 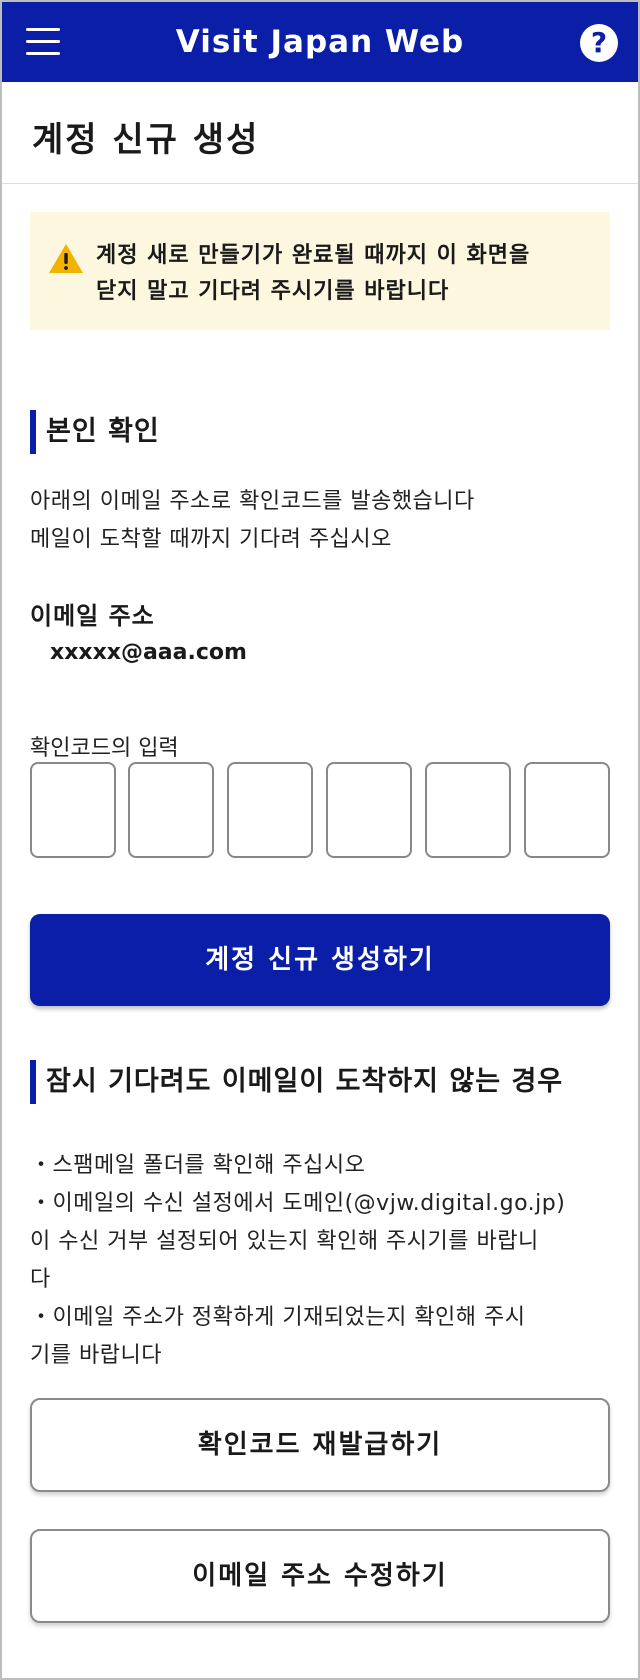 I want to click on tip-line: 기를 바랍니다, so click(x=96, y=1355).